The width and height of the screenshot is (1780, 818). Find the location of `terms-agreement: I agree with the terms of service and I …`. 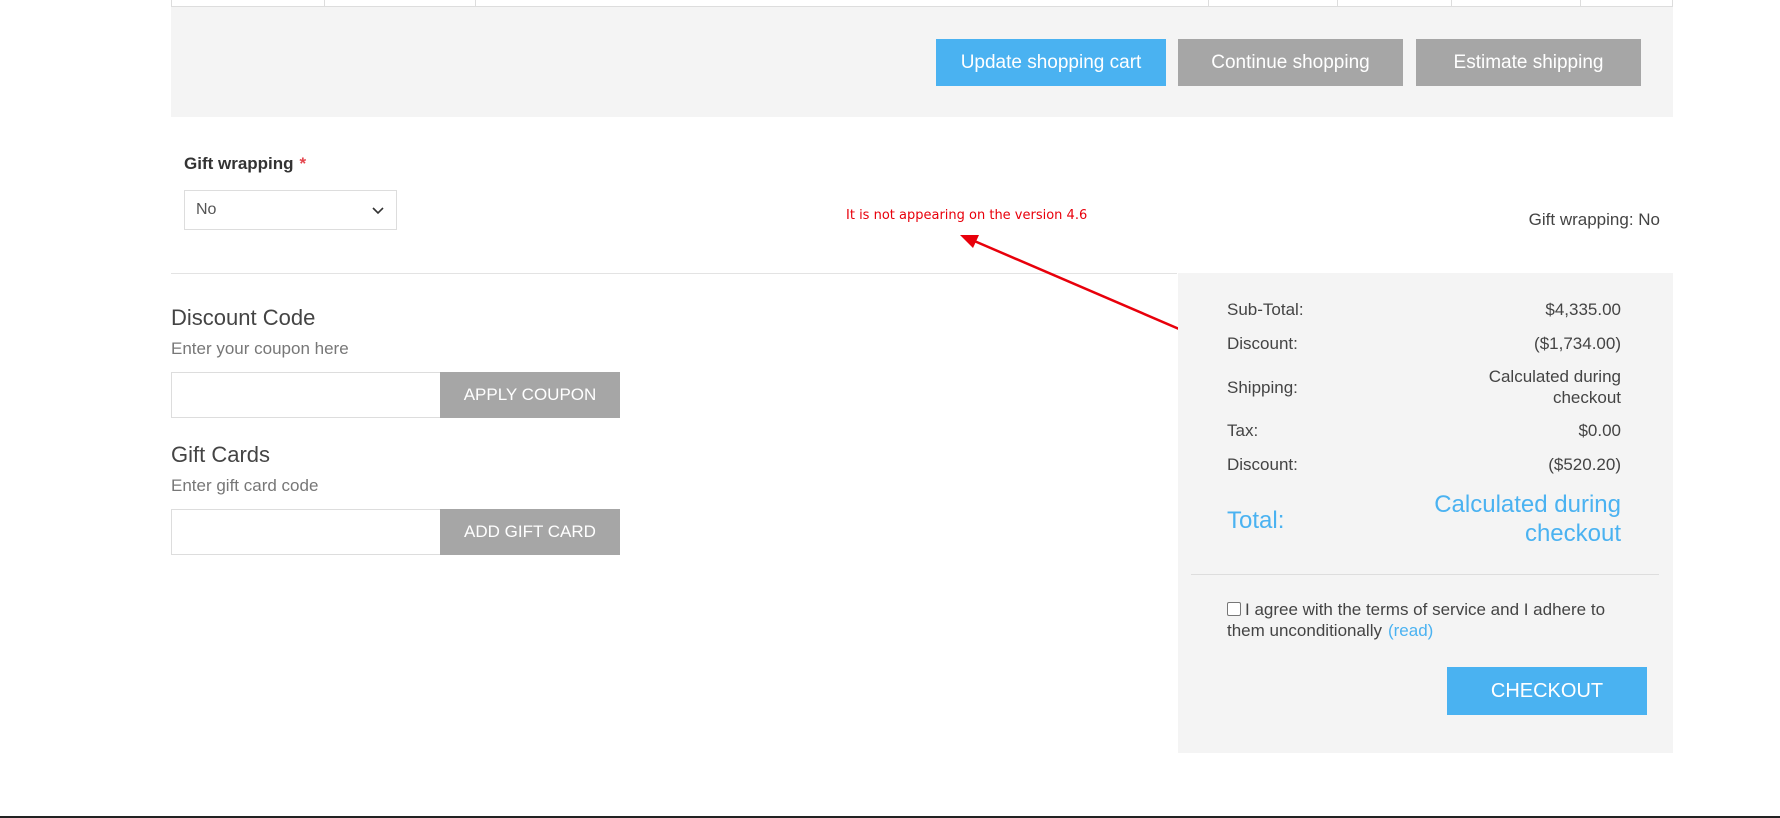

terms-agreement: I agree with the terms of service and I … is located at coordinates (1427, 620).